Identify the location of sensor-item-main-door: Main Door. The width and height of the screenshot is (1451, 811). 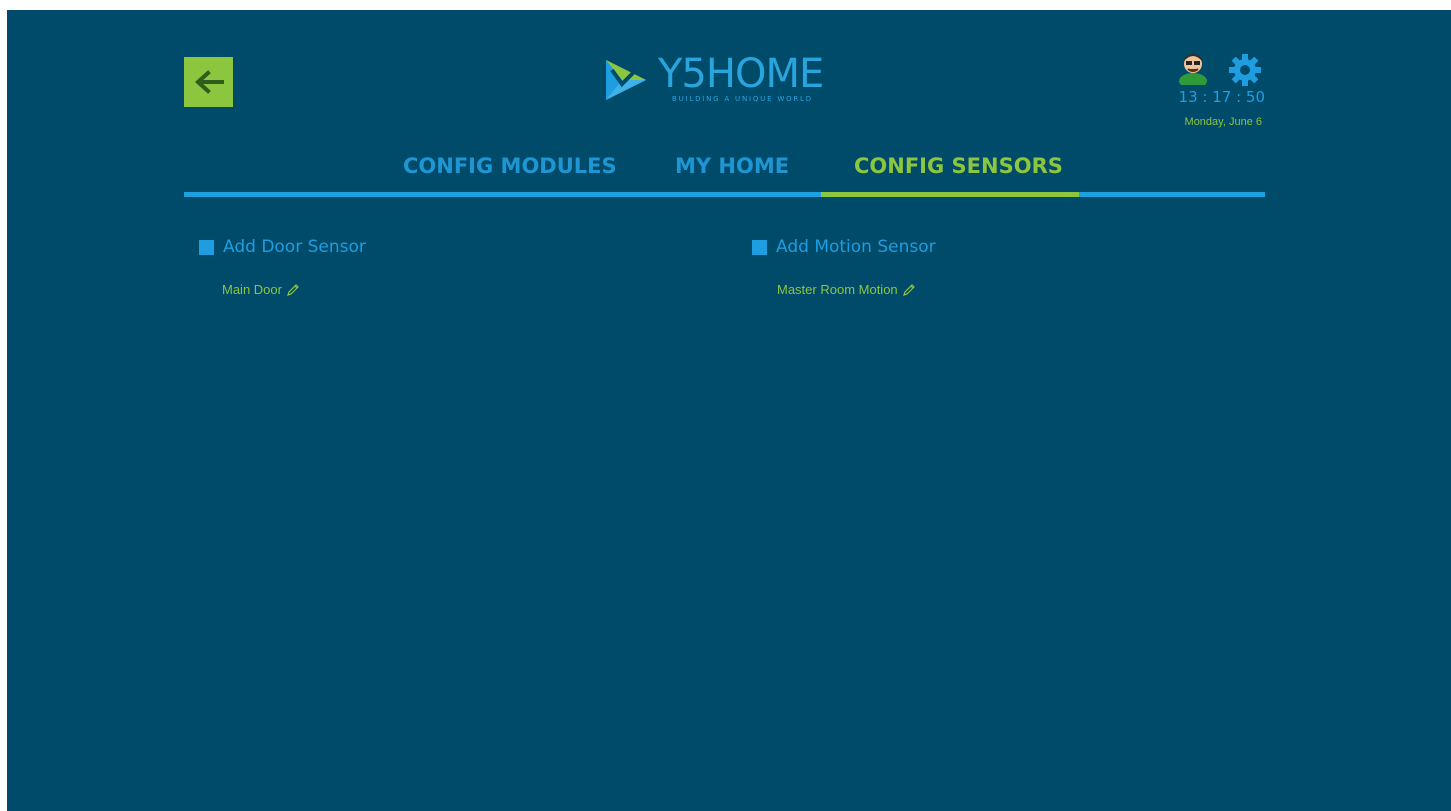
(261, 289).